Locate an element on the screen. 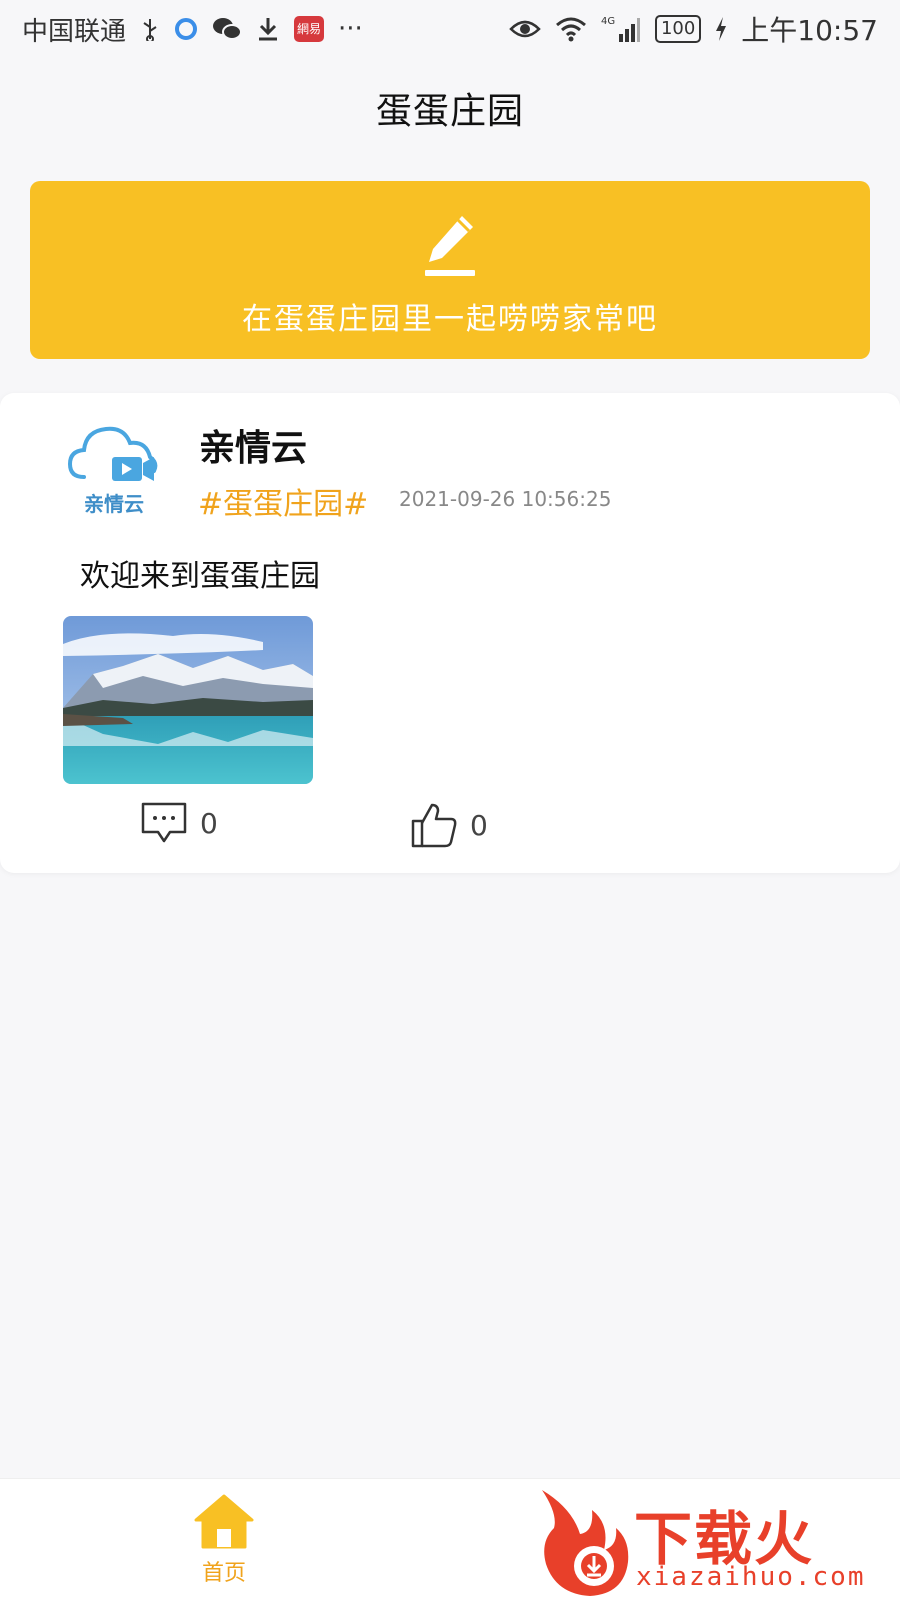 The image size is (900, 1600). comment-button: 0 is located at coordinates (179, 823).